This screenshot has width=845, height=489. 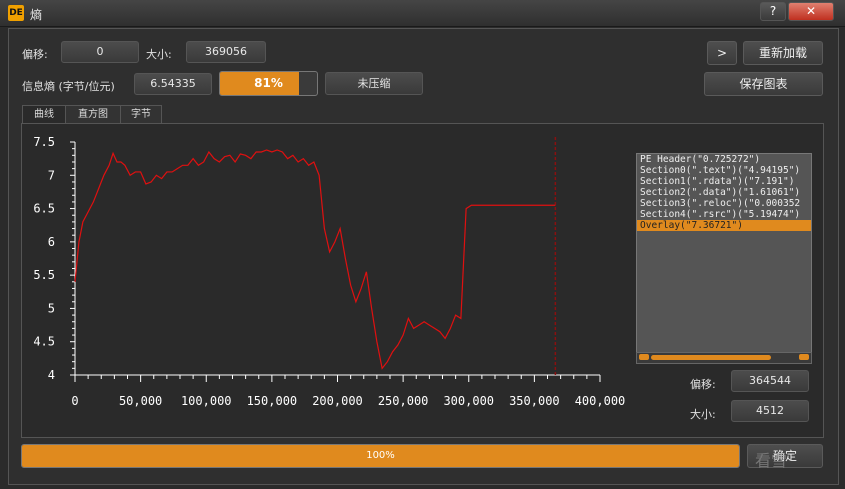 I want to click on y-tick-label: 5, so click(x=51, y=308).